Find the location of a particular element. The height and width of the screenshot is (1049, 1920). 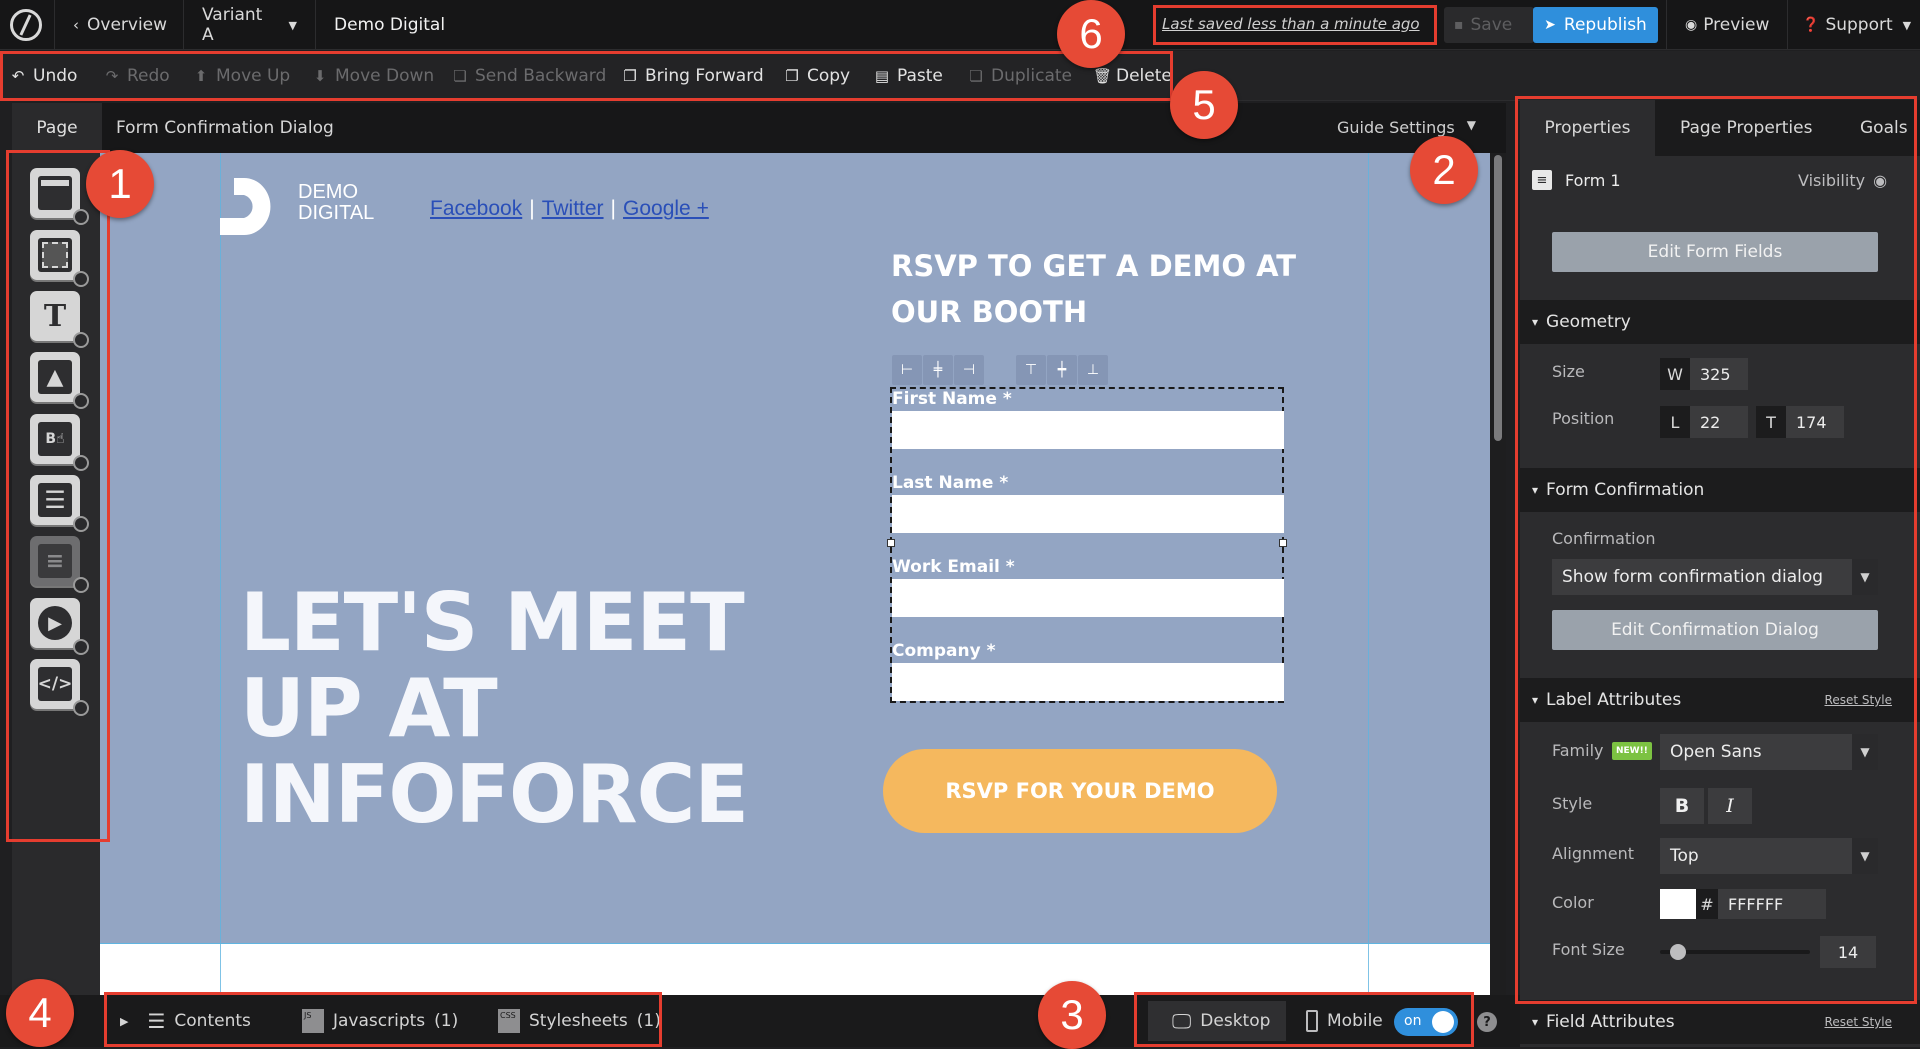

save-icon: ▪ is located at coordinates (1459, 25).